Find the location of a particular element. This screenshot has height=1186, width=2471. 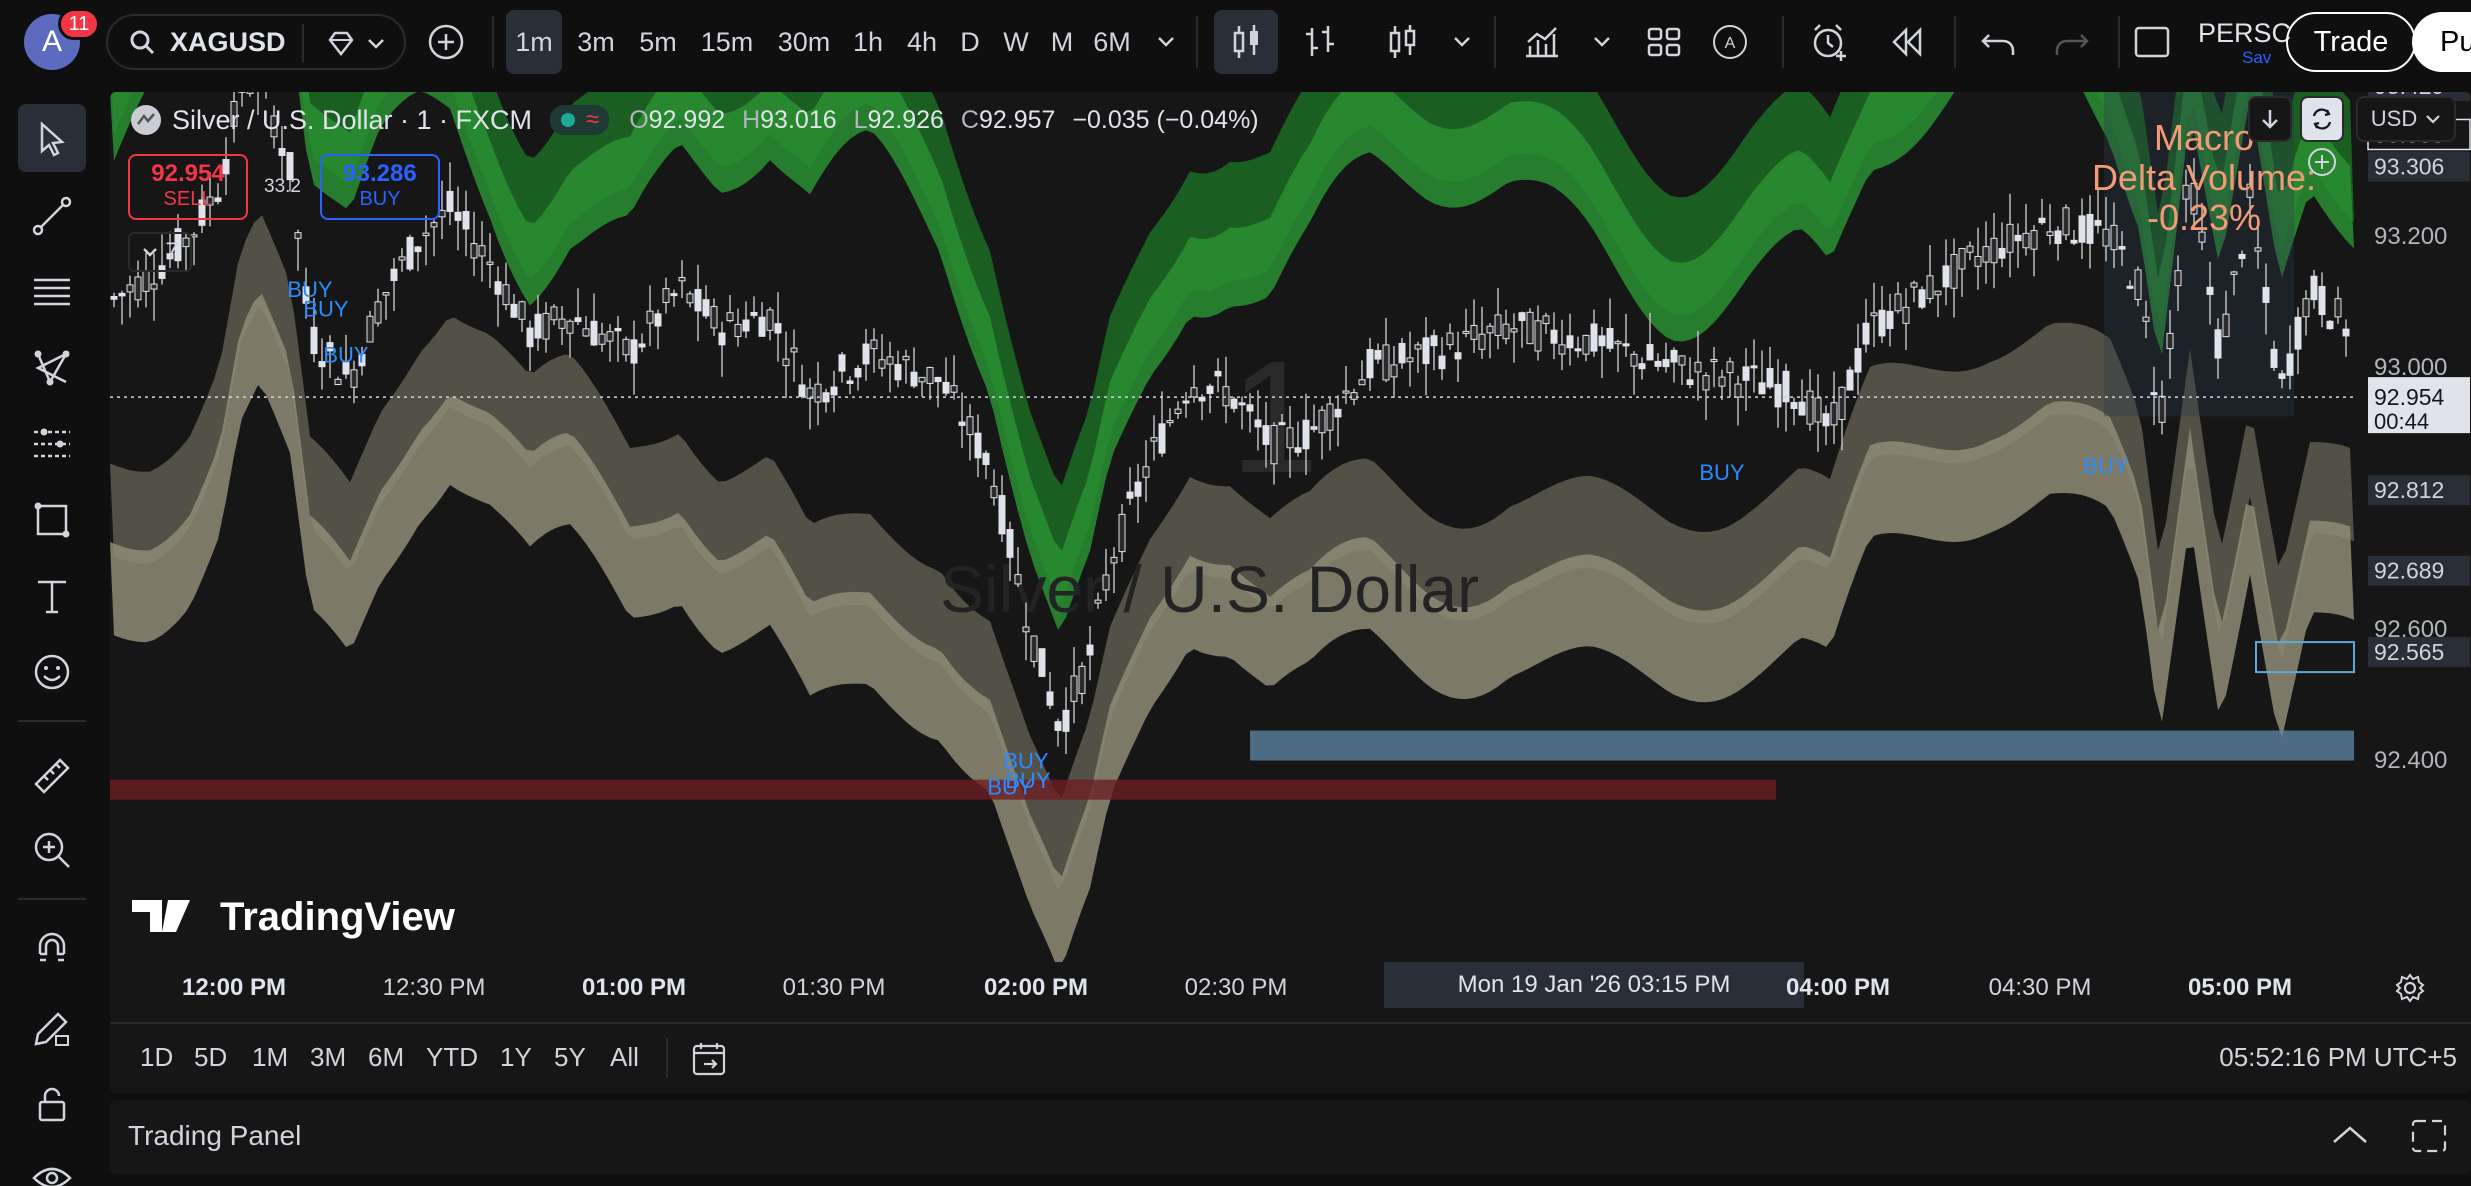

visibility-tool is located at coordinates (52, 1165).